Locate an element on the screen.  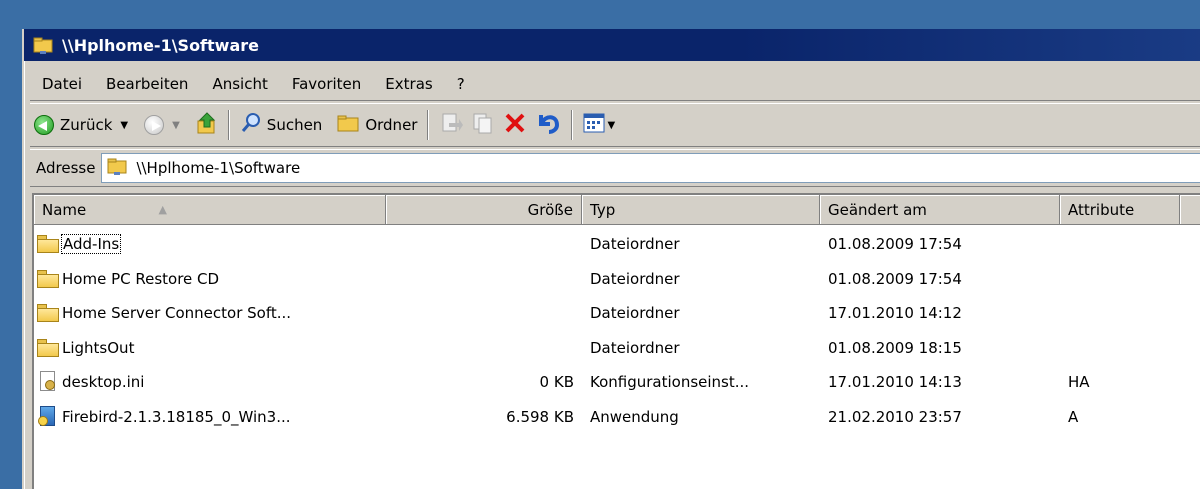
installer-icon is located at coordinates (48, 417).